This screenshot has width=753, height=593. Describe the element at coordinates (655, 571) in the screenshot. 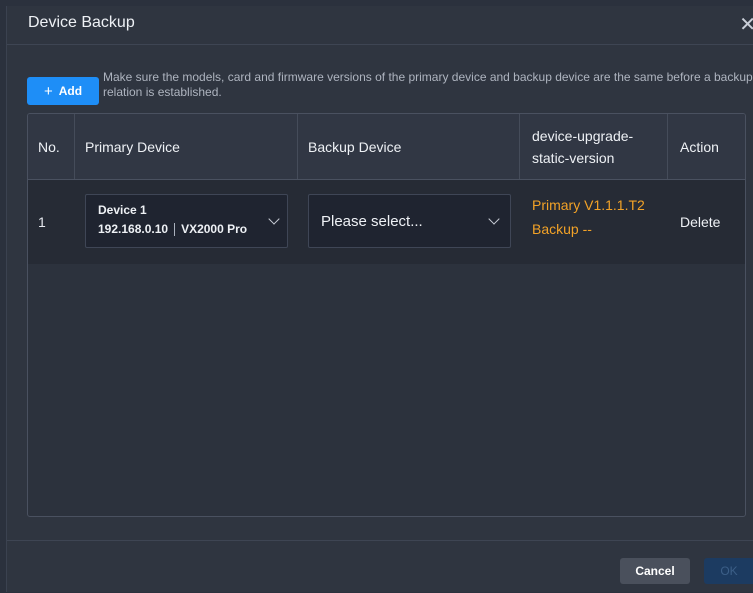

I see `cancel-button: Cancel` at that location.